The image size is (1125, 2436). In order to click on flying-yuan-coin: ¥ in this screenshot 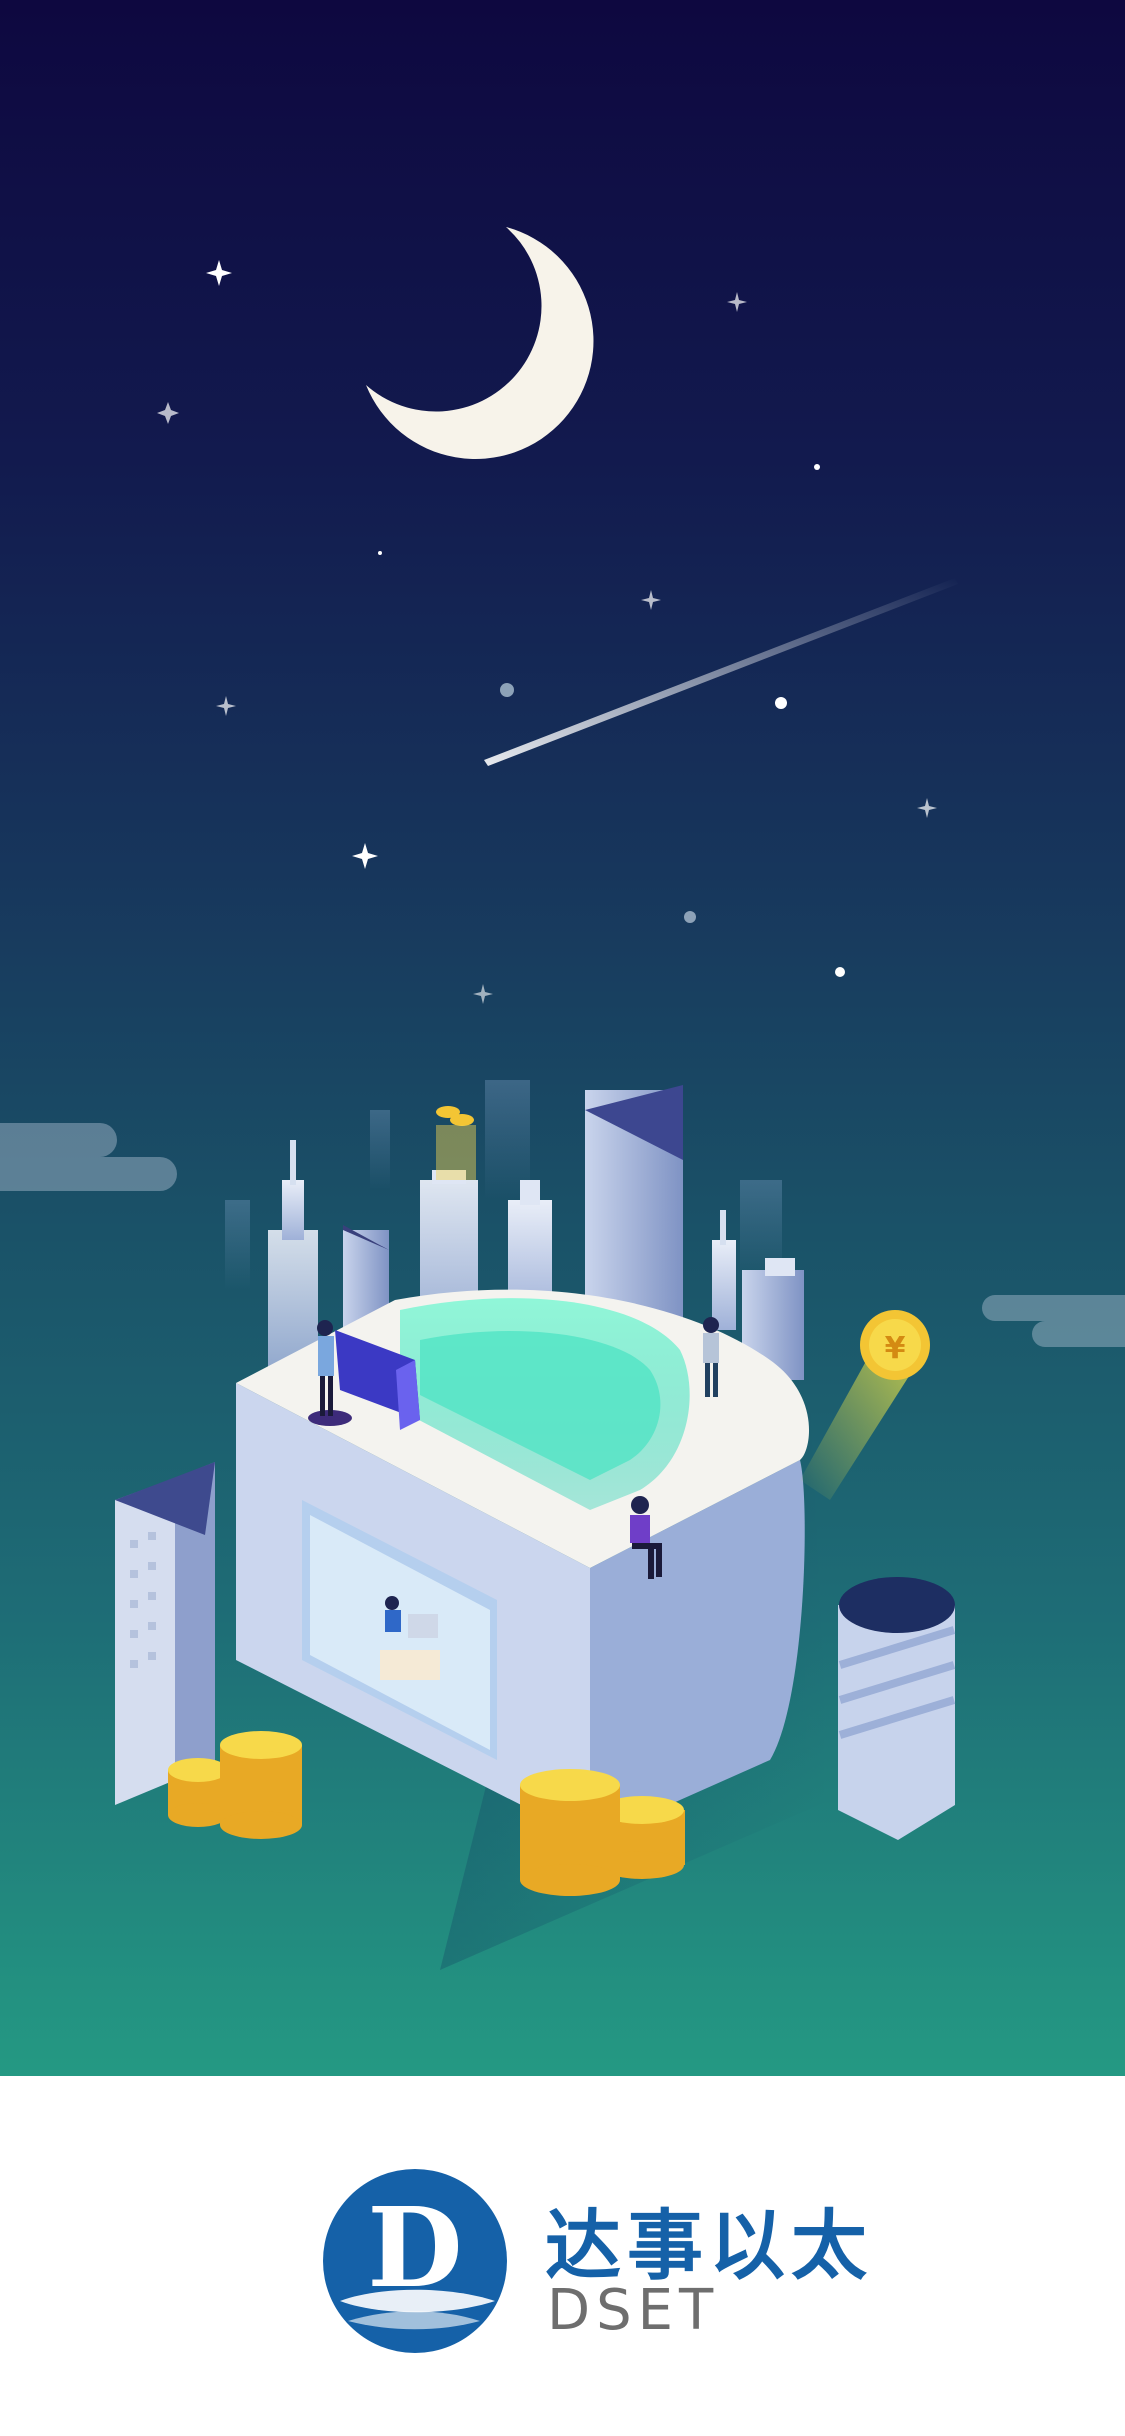, I will do `click(865, 1405)`.